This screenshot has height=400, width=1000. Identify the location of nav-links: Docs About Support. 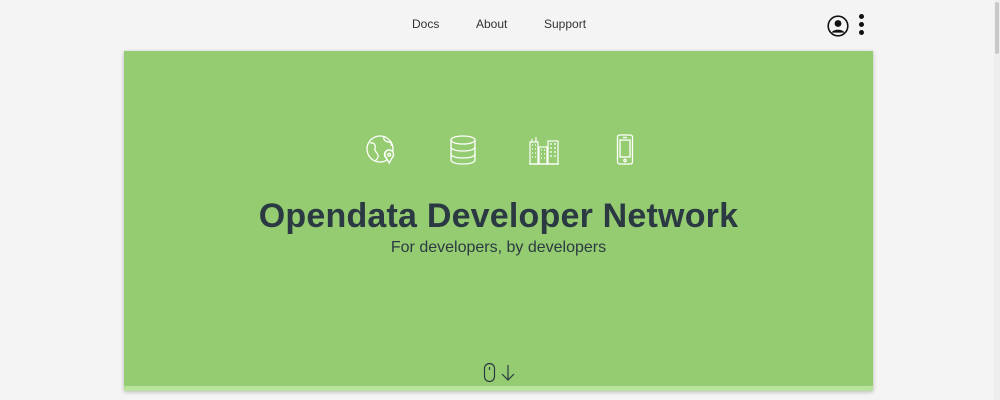
(500, 25).